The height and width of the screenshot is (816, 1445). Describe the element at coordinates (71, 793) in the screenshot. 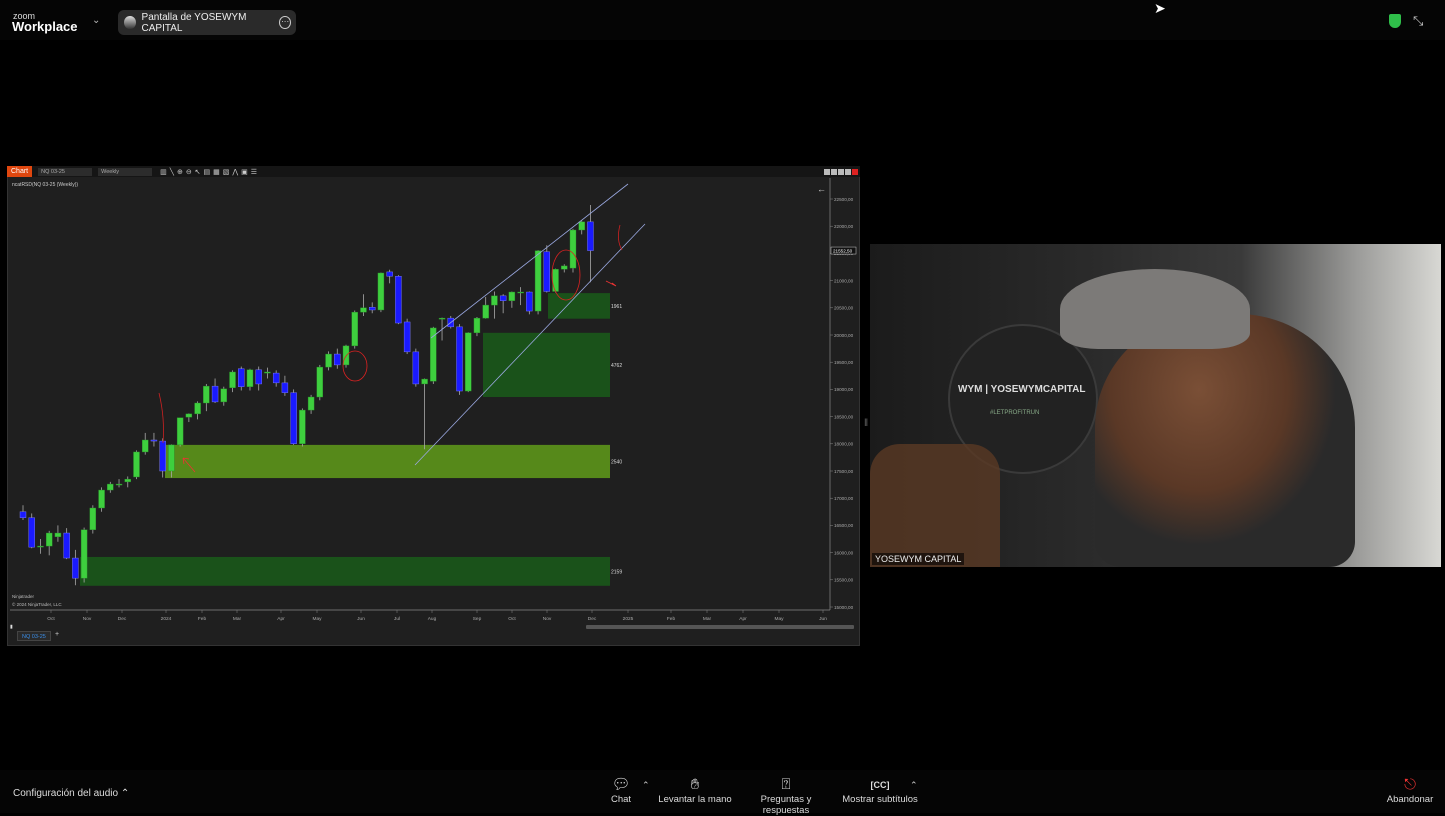

I see `audio-settings-button: Configuración del audio ⌃` at that location.